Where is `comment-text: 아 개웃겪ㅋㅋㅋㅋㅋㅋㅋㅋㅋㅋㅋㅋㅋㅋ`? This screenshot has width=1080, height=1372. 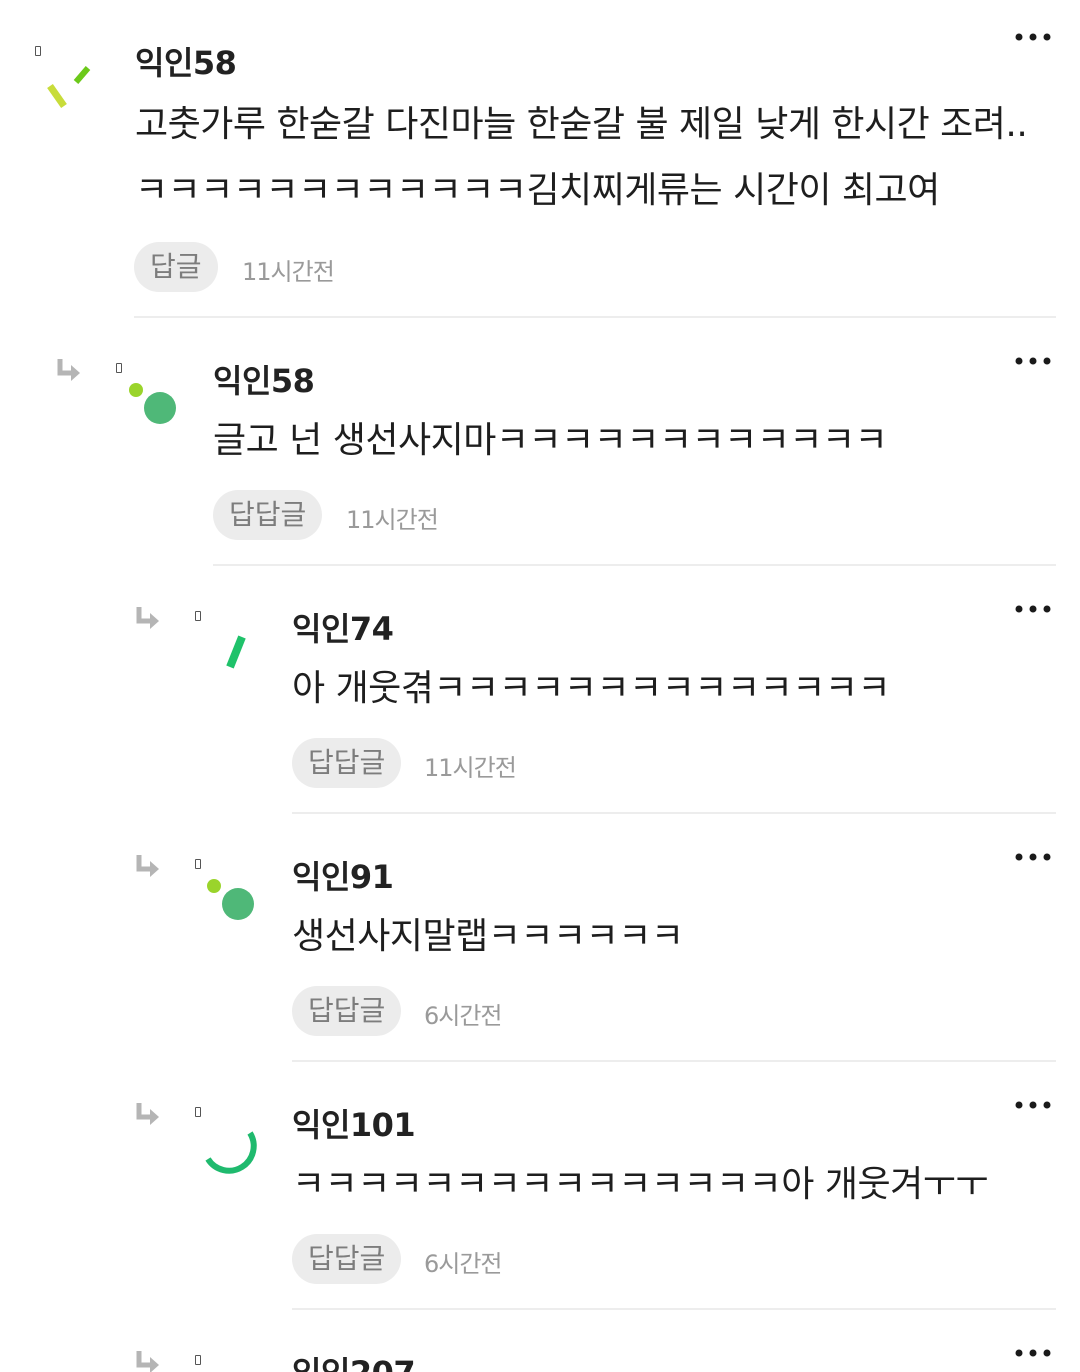 comment-text: 아 개웃겪ㅋㅋㅋㅋㅋㅋㅋㅋㅋㅋㅋㅋㅋㅋ is located at coordinates (671, 689).